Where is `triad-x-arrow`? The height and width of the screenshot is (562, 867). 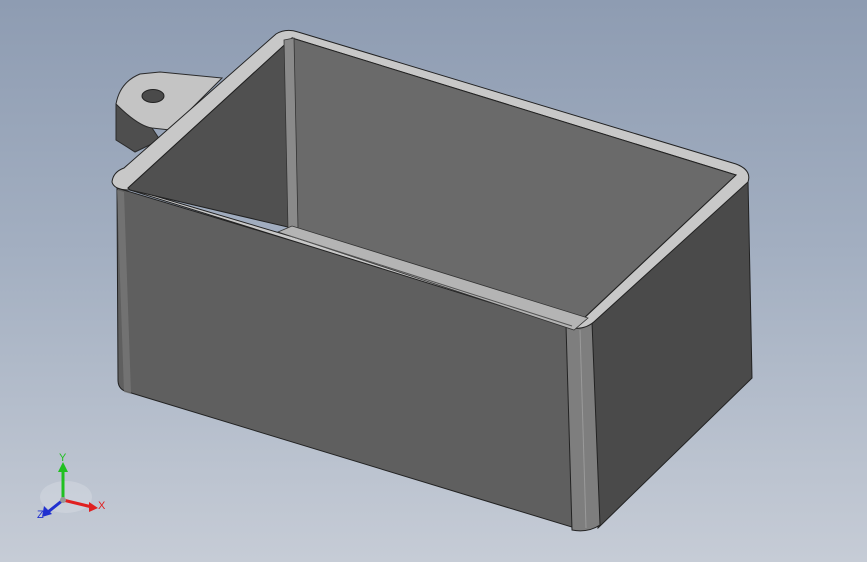 triad-x-arrow is located at coordinates (93, 507).